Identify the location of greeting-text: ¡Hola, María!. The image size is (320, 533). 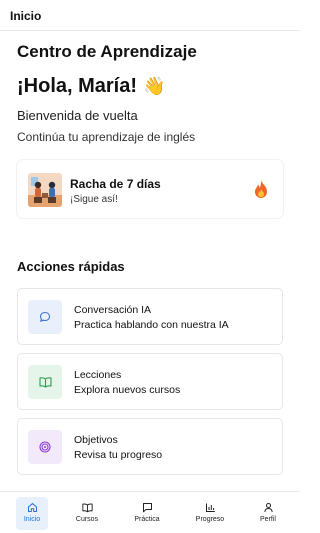
(77, 86).